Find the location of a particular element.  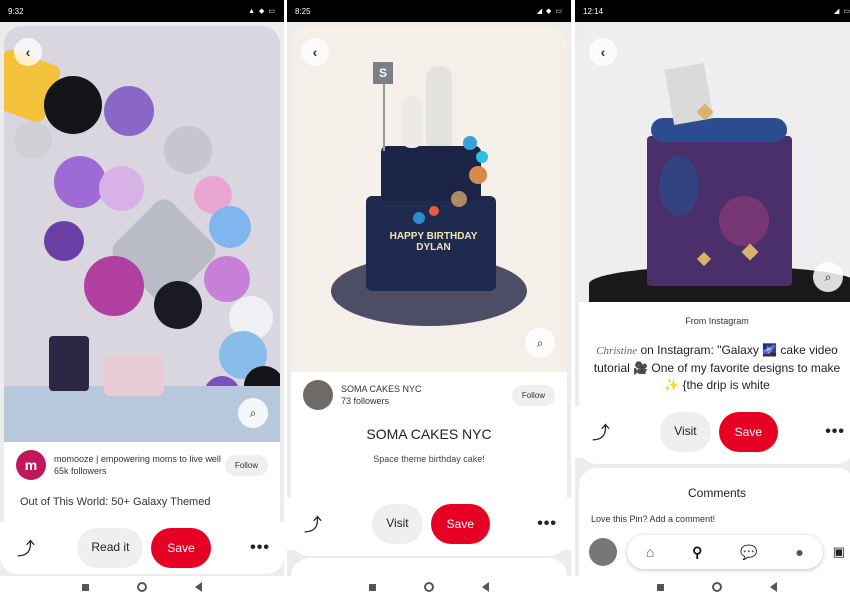

add-comment-prompt: Love this Pin? Add a comment! is located at coordinates (714, 512).